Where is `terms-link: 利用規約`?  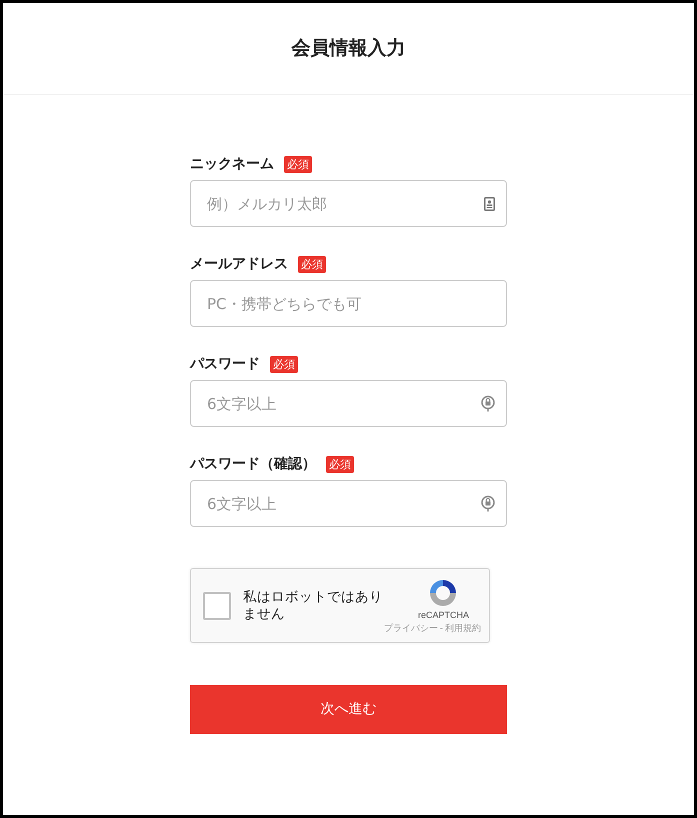
terms-link: 利用規約 is located at coordinates (463, 629).